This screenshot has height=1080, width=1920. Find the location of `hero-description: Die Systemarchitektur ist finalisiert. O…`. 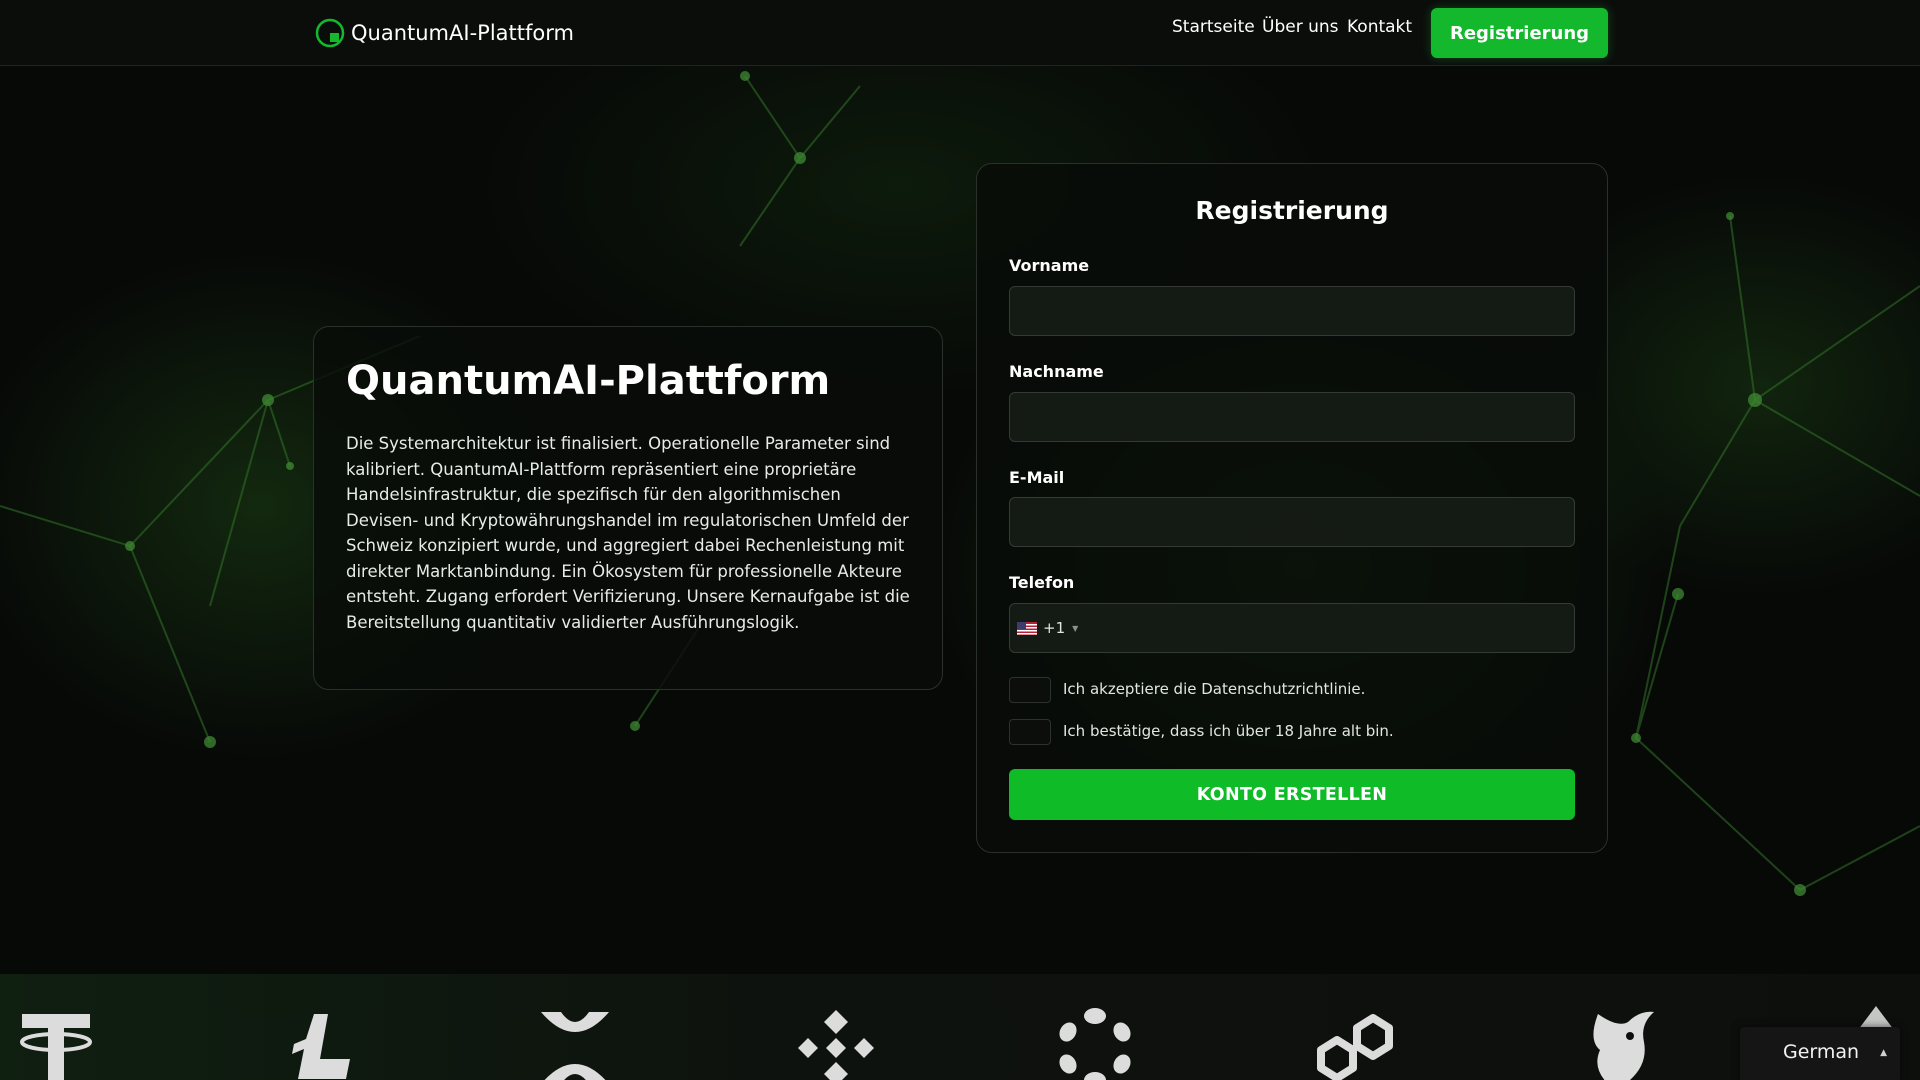

hero-description: Die Systemarchitektur ist finalisiert. O… is located at coordinates (628, 533).